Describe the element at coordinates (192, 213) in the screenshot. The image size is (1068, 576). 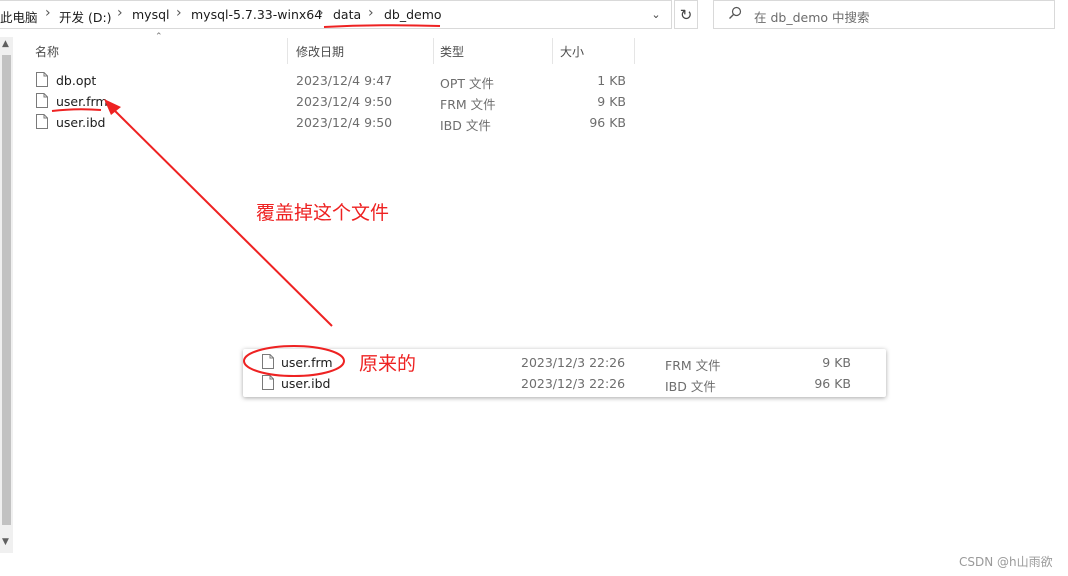
I see `annotation-arrow` at that location.